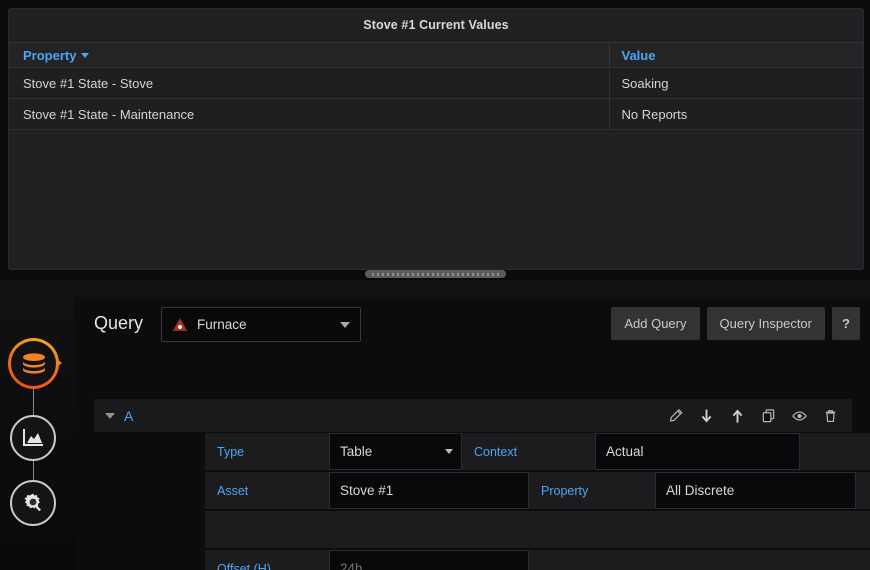 The image size is (870, 570). Describe the element at coordinates (753, 416) in the screenshot. I see `query-row-actions` at that location.